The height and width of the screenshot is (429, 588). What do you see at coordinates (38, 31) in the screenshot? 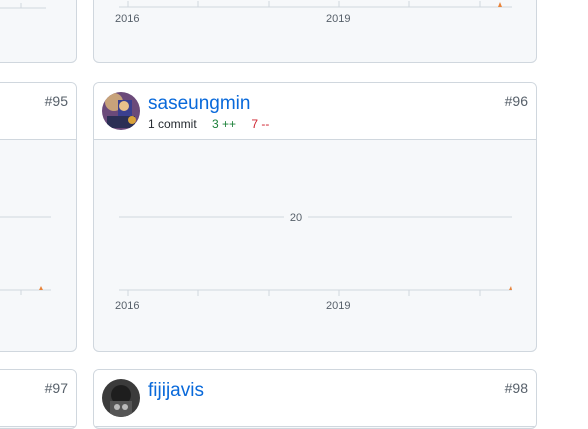
I see `contributor-card-top-left` at bounding box center [38, 31].